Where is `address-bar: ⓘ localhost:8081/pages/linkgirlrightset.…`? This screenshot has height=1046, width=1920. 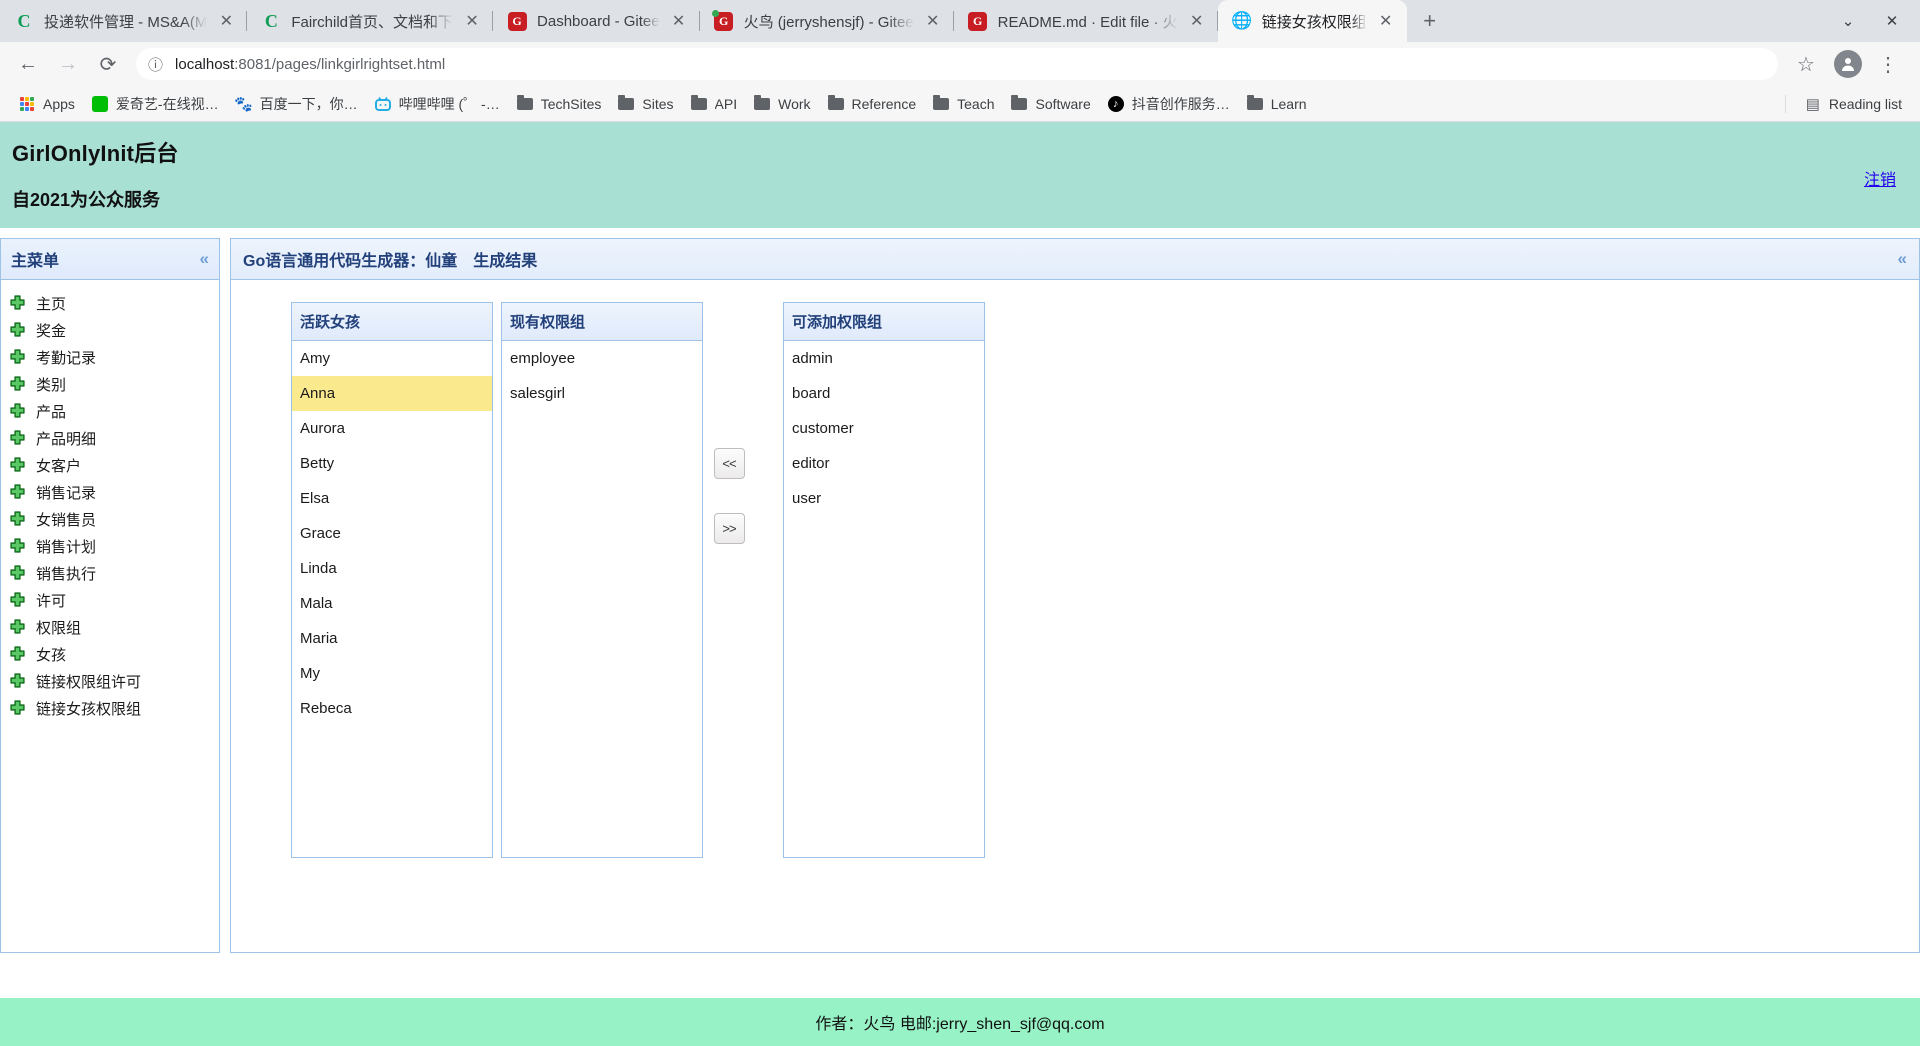 address-bar: ⓘ localhost:8081/pages/linkgirlrightset.… is located at coordinates (957, 64).